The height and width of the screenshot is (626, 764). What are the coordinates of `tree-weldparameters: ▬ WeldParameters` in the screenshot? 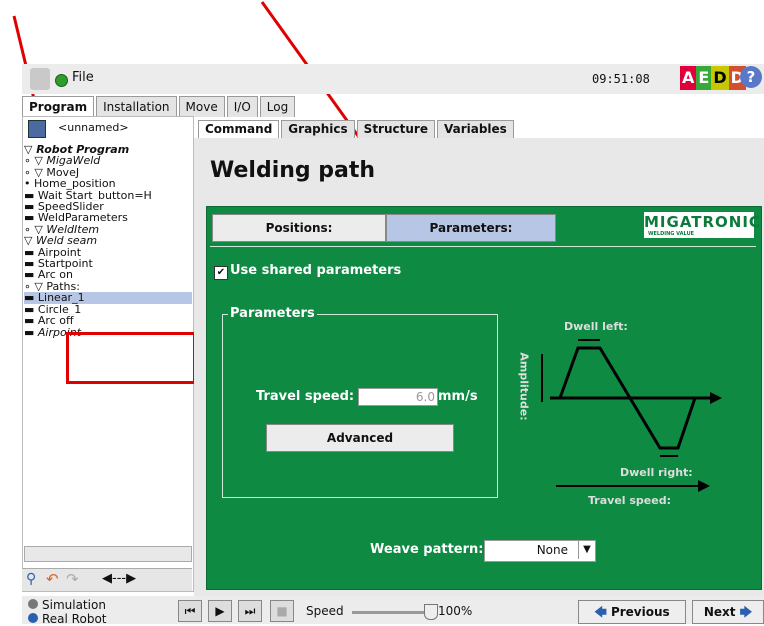 It's located at (108, 217).